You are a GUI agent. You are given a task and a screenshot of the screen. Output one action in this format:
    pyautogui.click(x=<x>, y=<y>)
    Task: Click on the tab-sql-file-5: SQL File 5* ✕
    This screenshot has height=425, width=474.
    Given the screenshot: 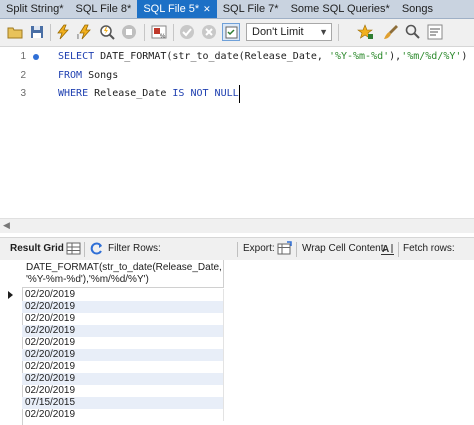 What is the action you would take?
    pyautogui.click(x=177, y=9)
    